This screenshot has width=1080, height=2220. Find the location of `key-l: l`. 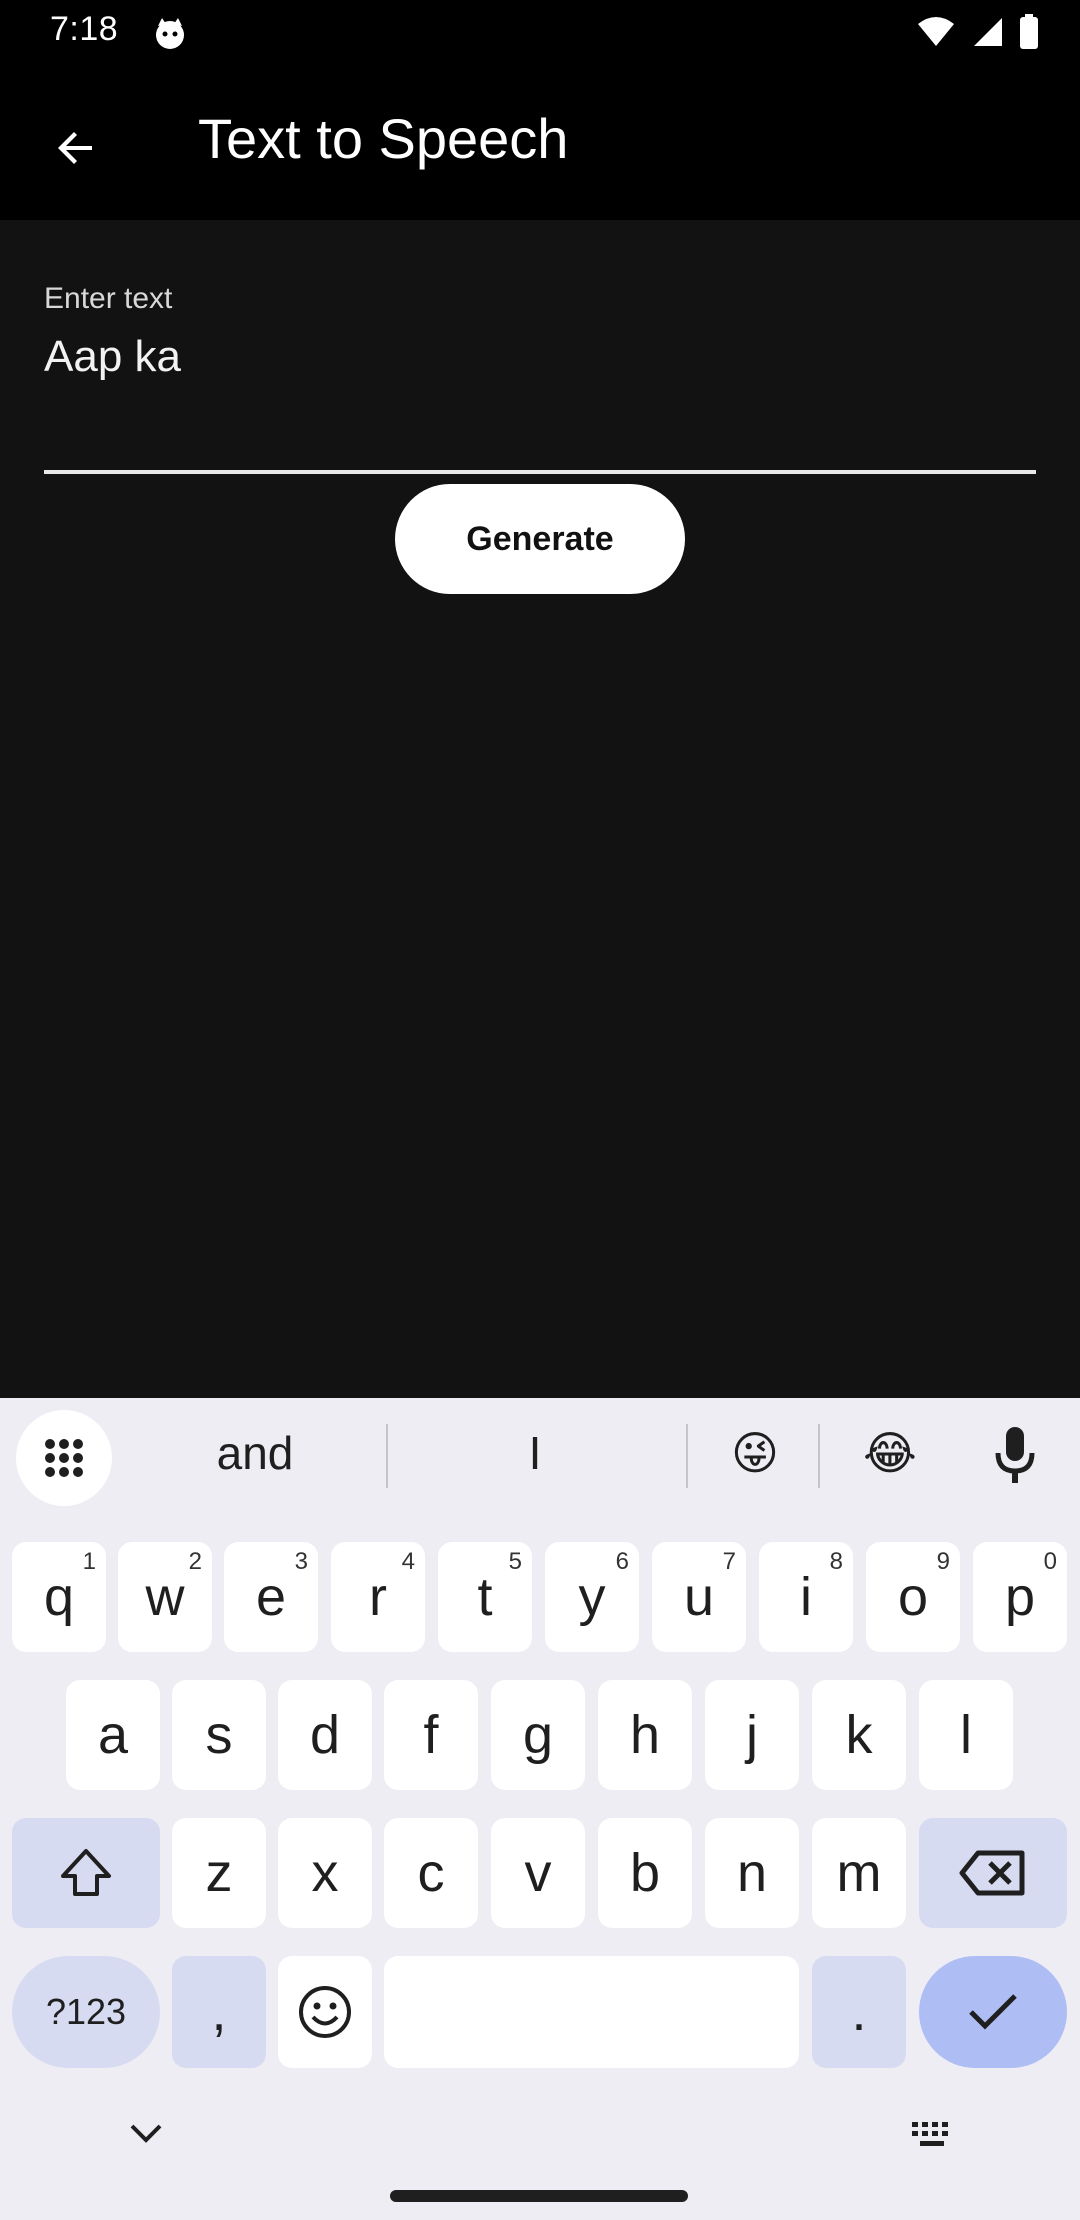

key-l: l is located at coordinates (966, 1735).